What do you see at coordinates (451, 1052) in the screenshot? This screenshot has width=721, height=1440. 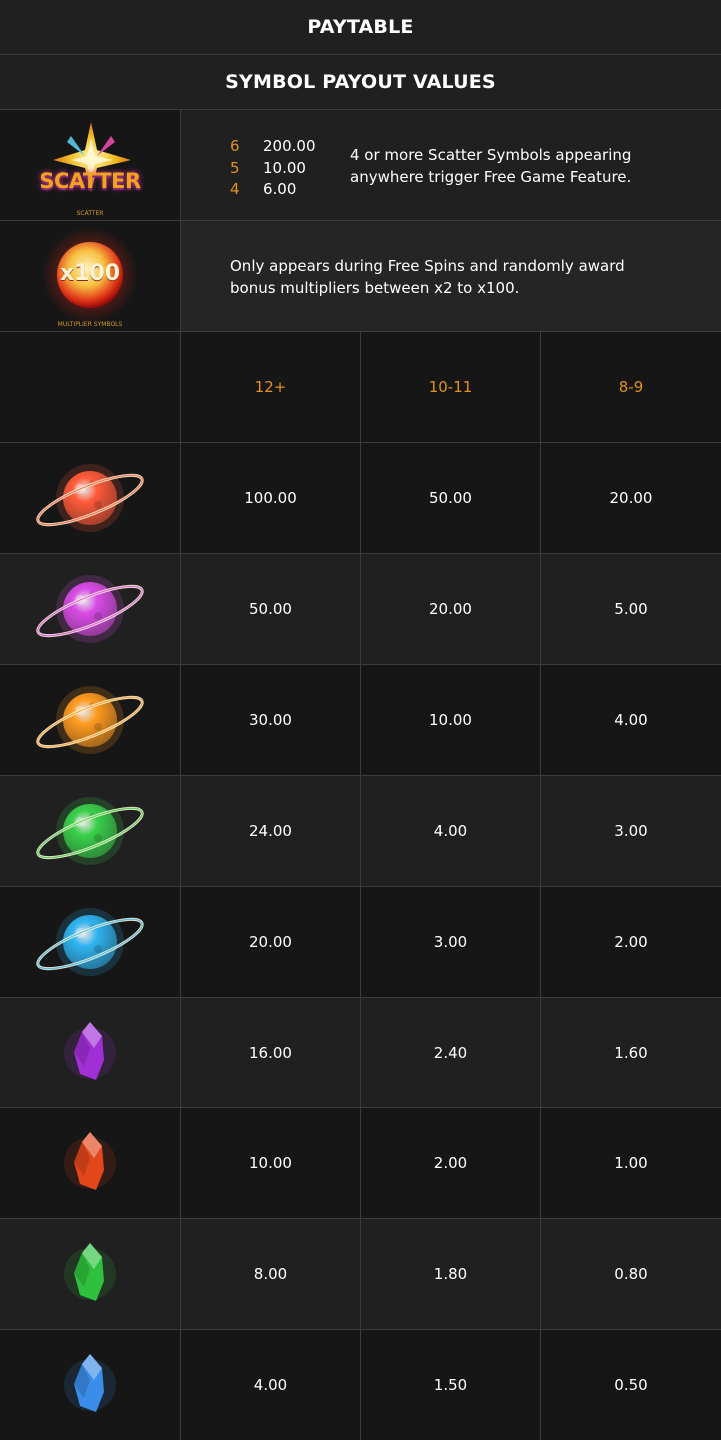 I see `payout-10-11: 2.40` at bounding box center [451, 1052].